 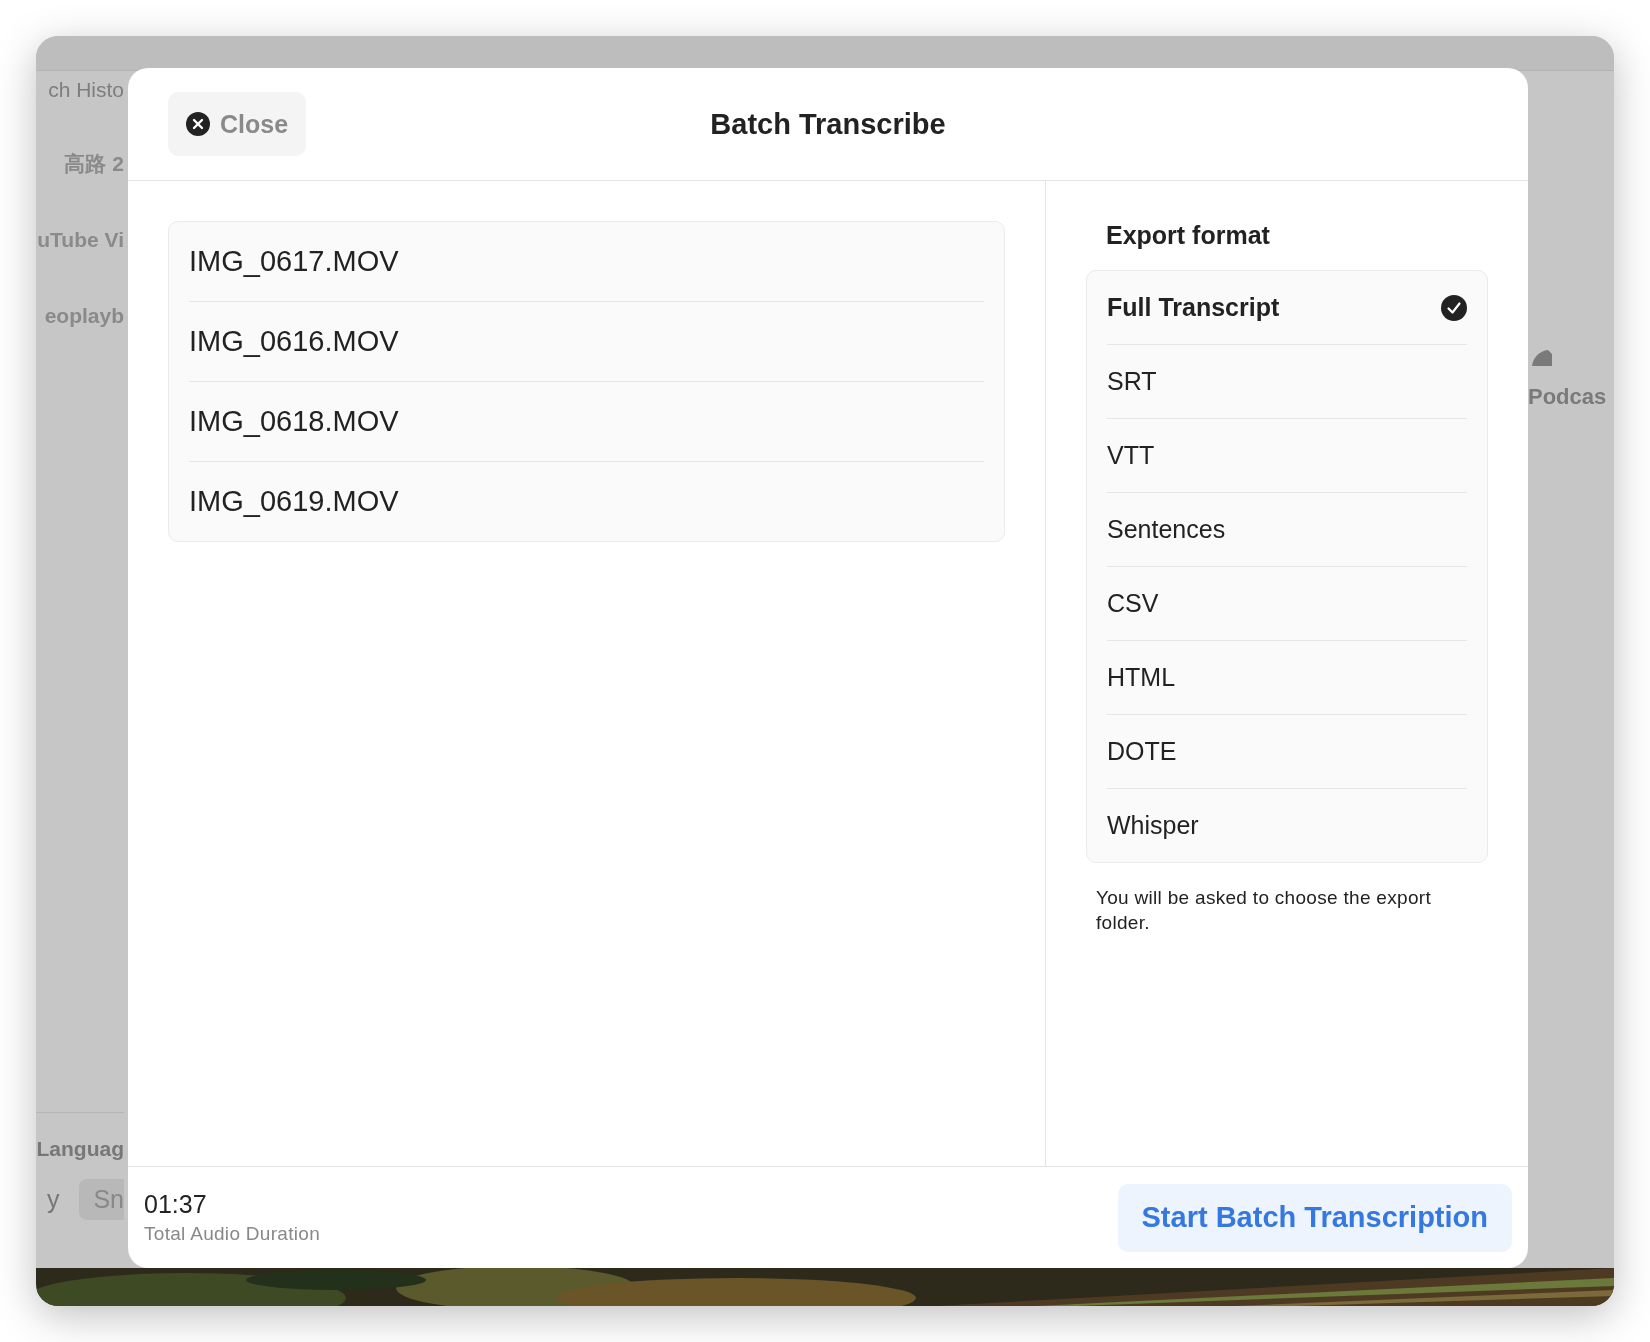 What do you see at coordinates (1454, 307) in the screenshot?
I see `checkmark-icon` at bounding box center [1454, 307].